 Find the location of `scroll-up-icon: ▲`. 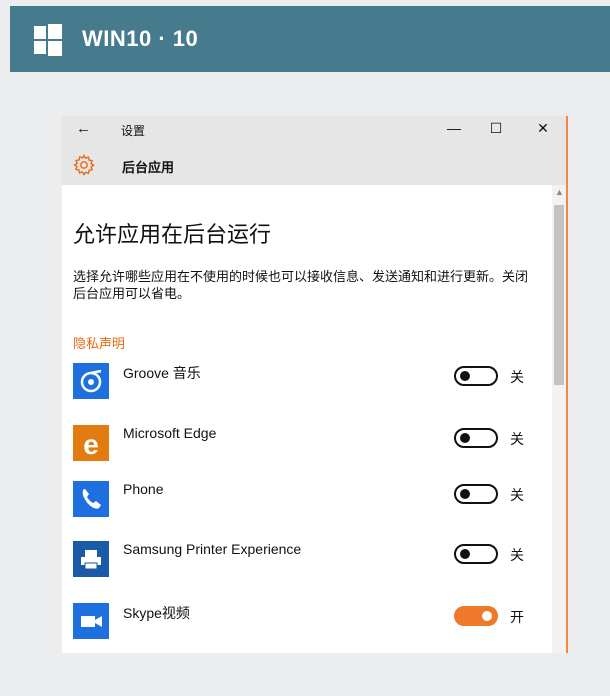

scroll-up-icon: ▲ is located at coordinates (559, 192).